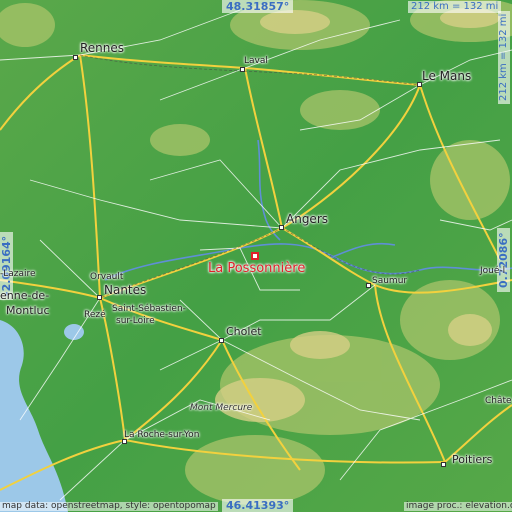 This screenshot has width=512, height=512. I want to click on label-lazaire: -Lazaire, so click(18, 274).